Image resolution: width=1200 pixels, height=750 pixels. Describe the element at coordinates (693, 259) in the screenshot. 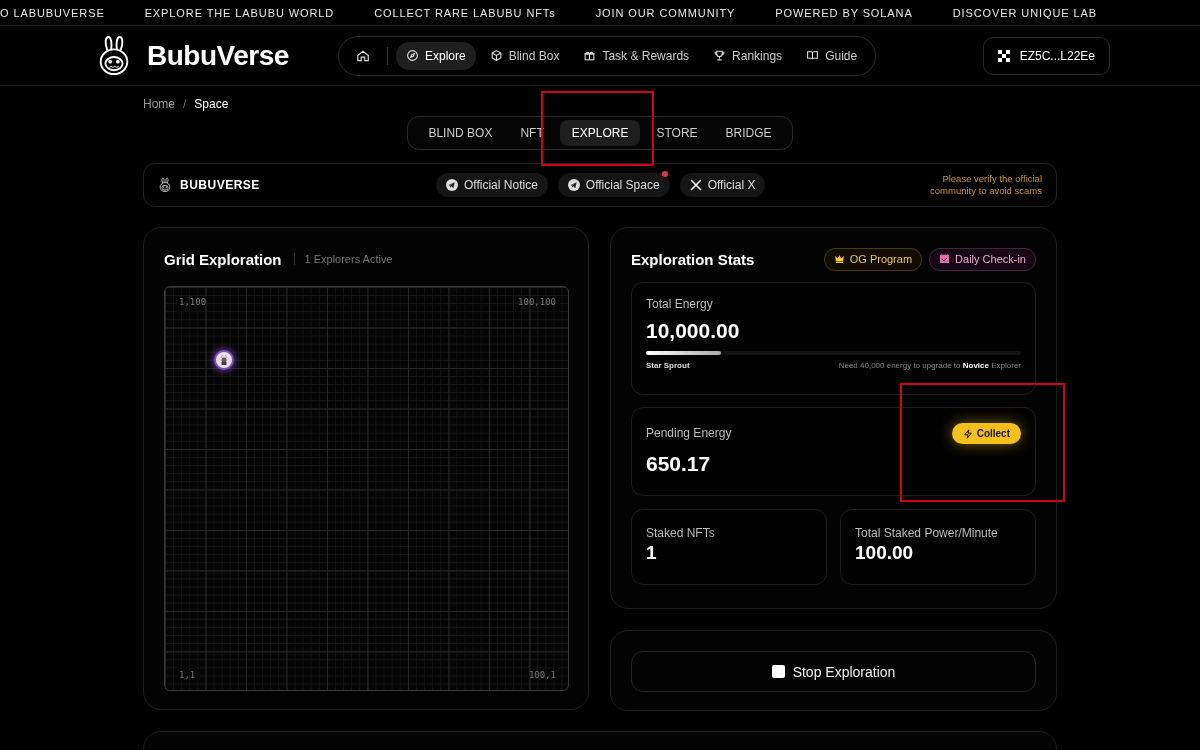

I see `card-title: Exploration Stats` at that location.